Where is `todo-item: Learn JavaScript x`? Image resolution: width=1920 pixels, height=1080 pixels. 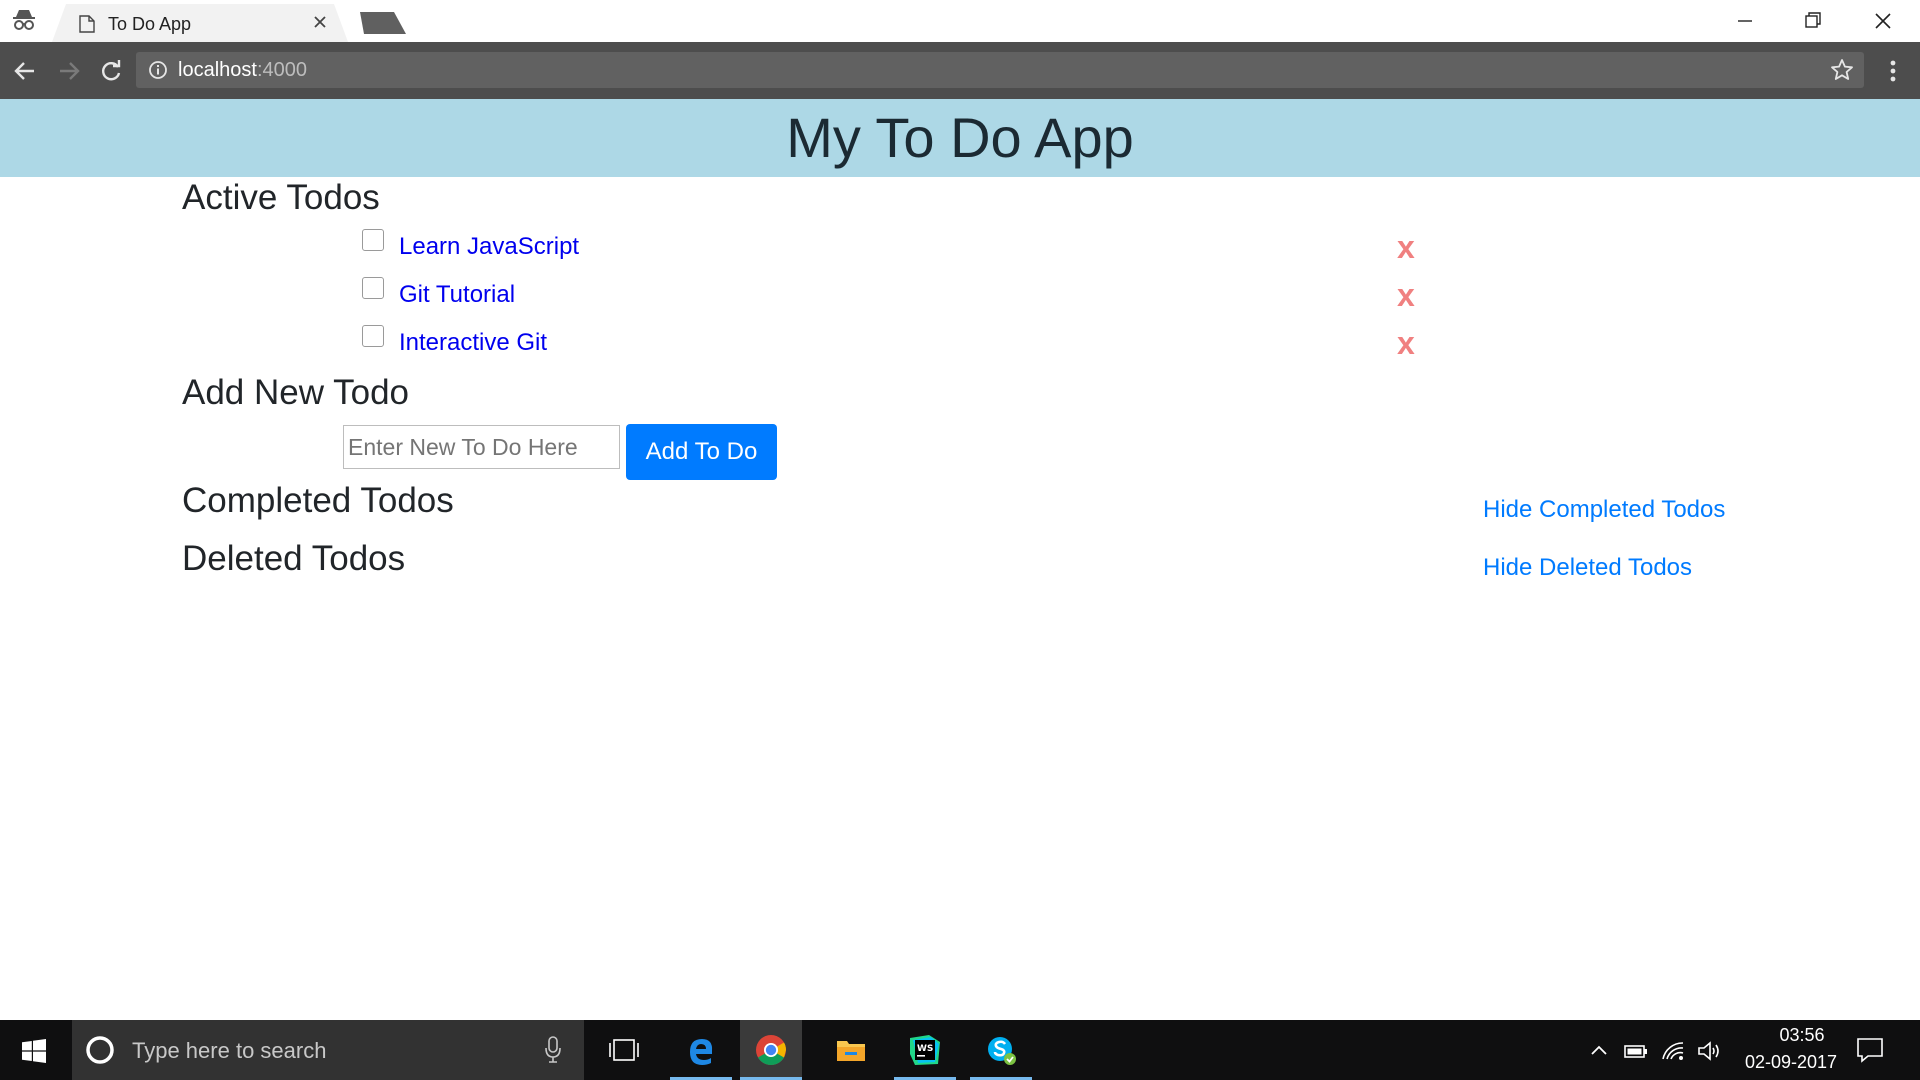
todo-item: Learn JavaScript x is located at coordinates (892, 249).